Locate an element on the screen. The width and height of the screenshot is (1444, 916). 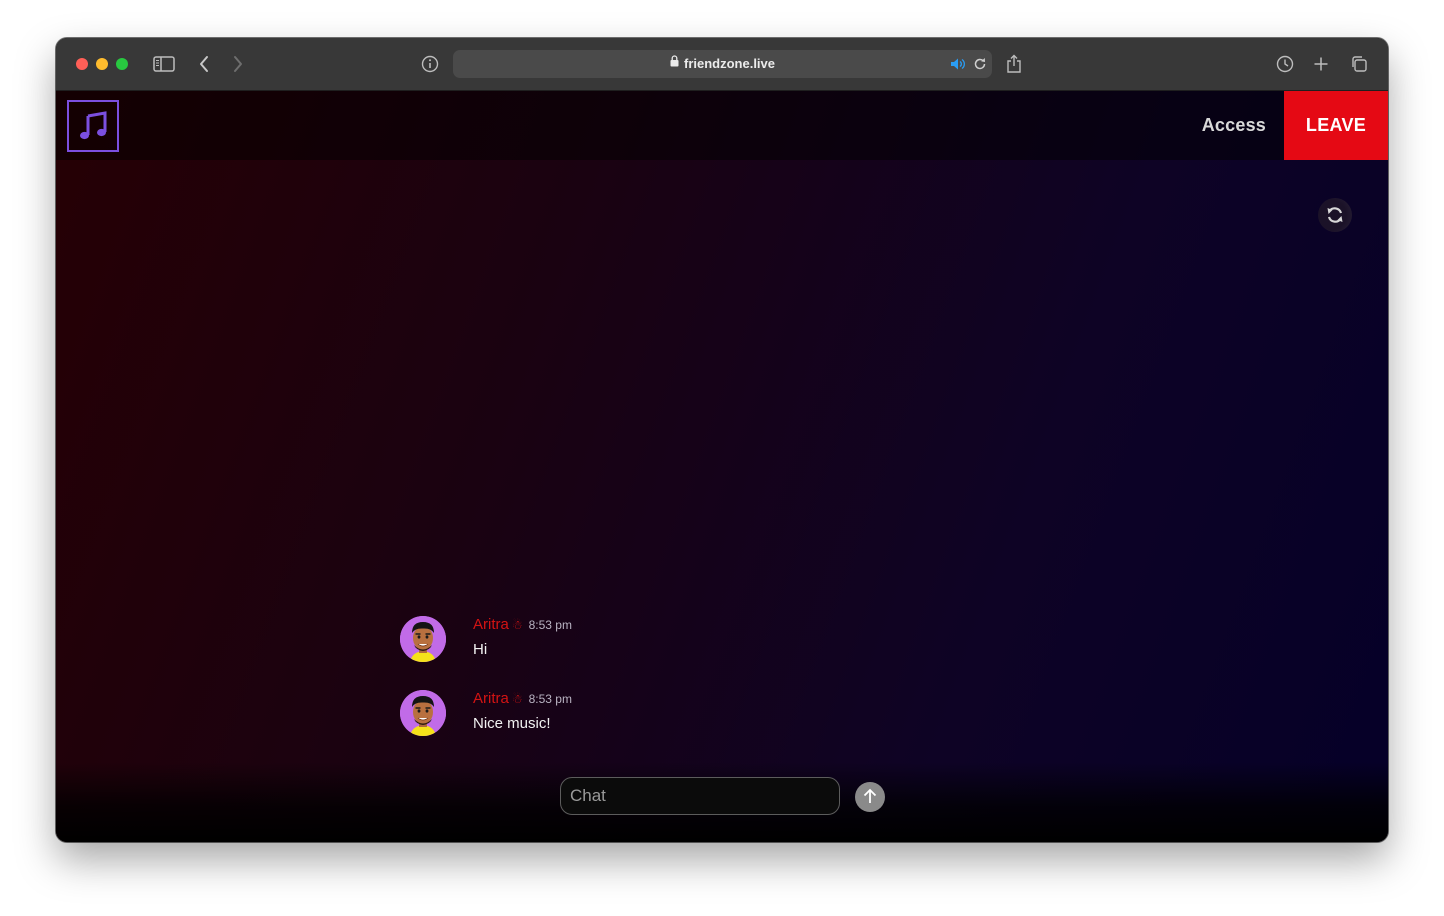
history-icon is located at coordinates (1285, 64).